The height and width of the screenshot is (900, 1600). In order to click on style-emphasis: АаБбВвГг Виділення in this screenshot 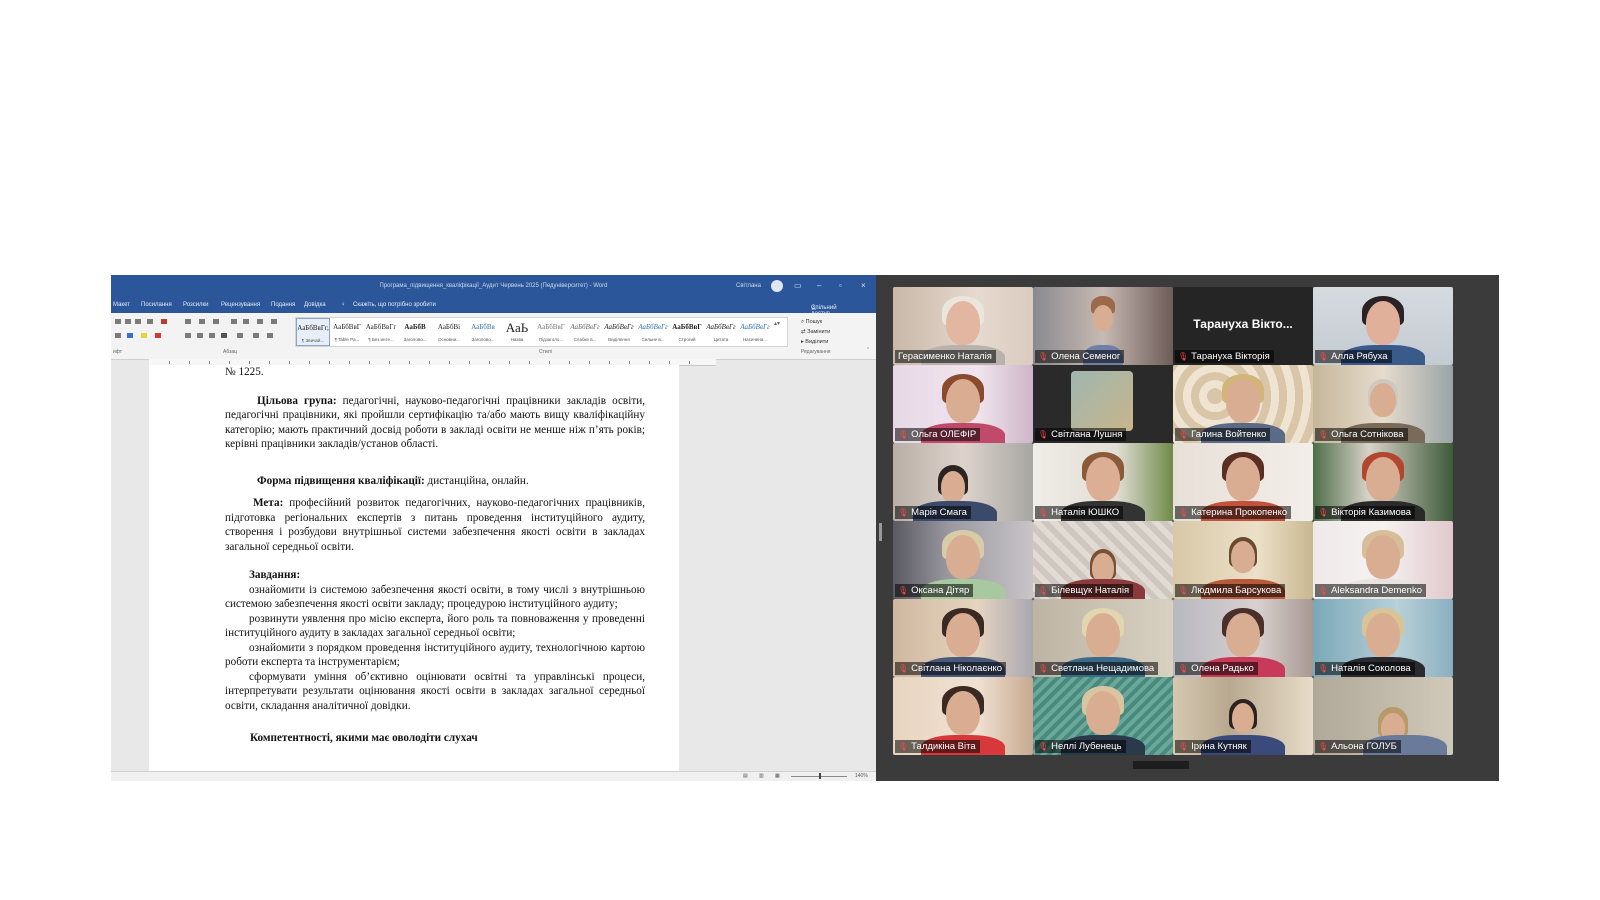, I will do `click(619, 332)`.